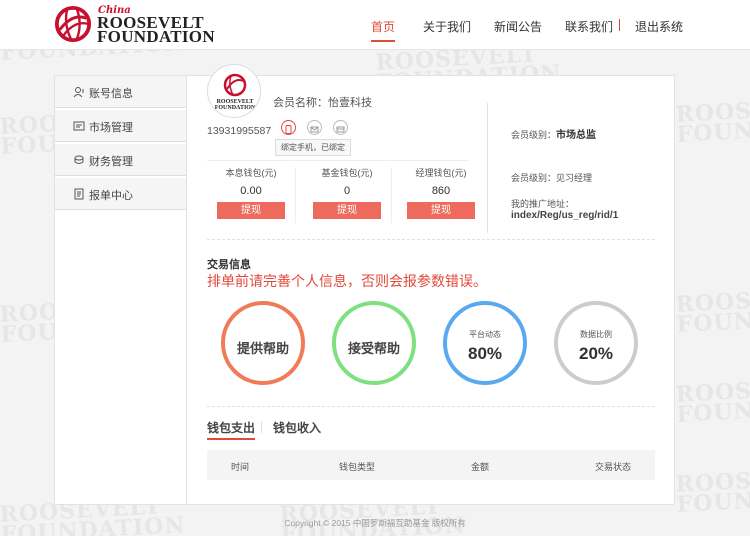 The height and width of the screenshot is (536, 750). What do you see at coordinates (111, 128) in the screenshot?
I see `sidebar-item-label: 市场管理` at bounding box center [111, 128].